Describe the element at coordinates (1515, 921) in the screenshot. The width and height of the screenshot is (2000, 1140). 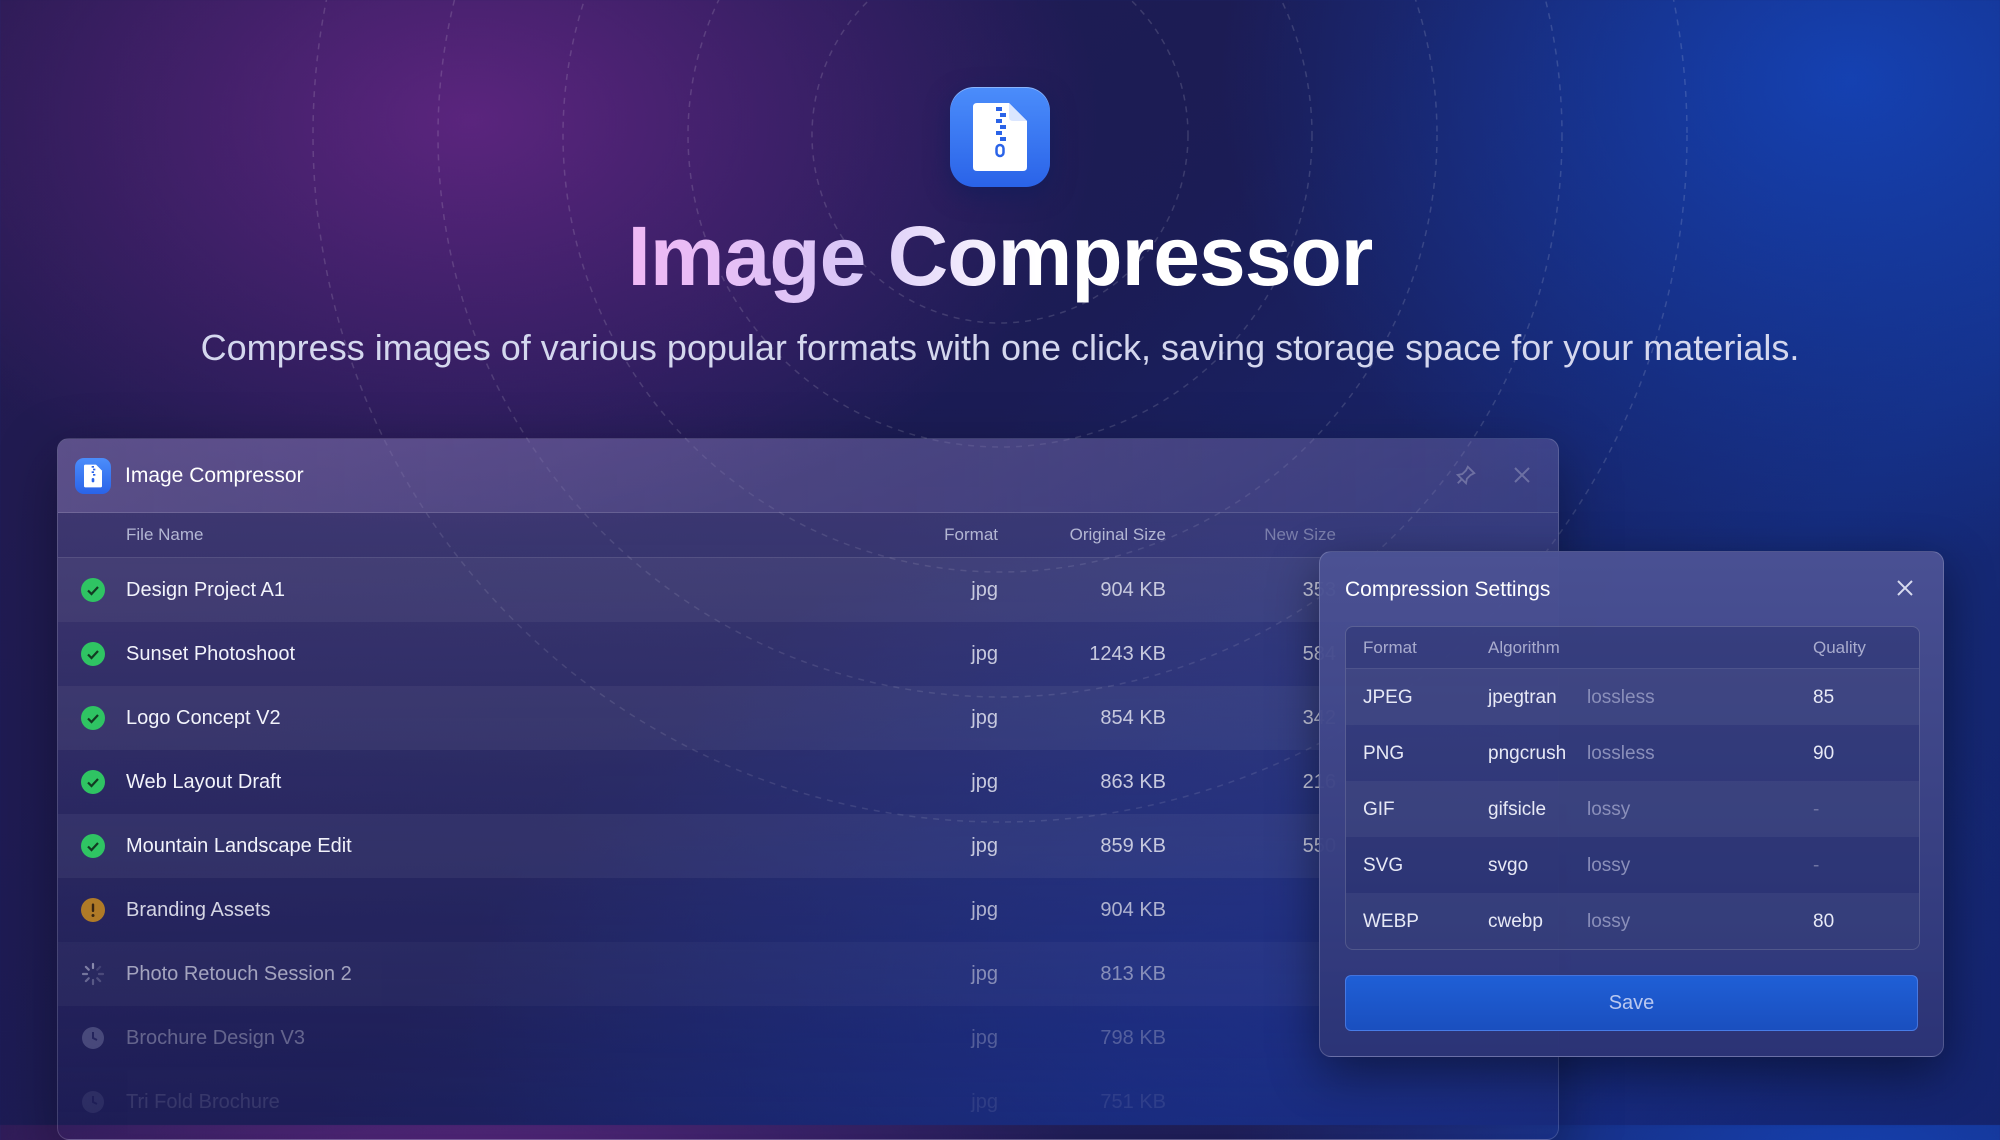
I see `algorithm-name: cwebp` at that location.